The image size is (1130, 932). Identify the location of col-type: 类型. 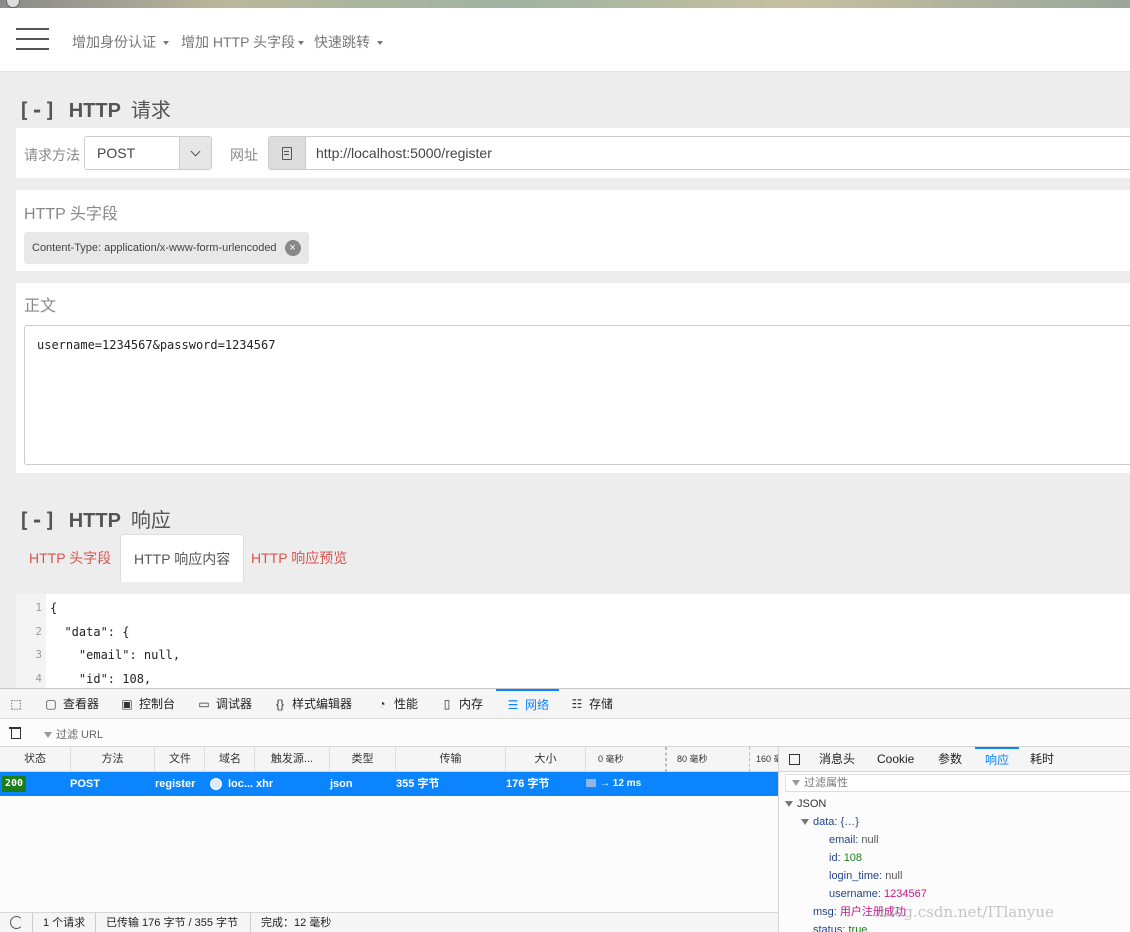
(363, 759).